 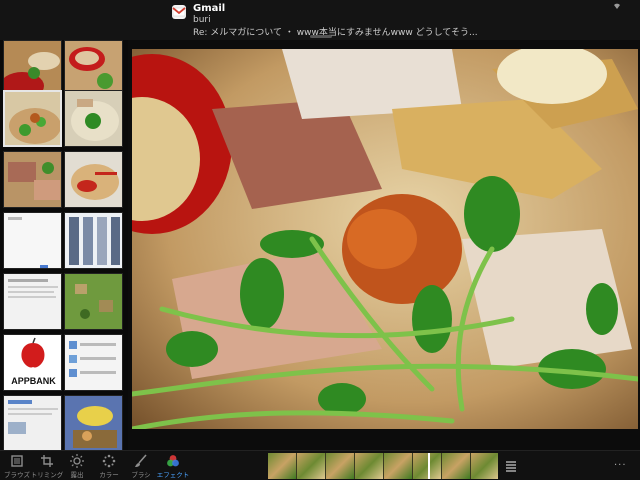 I want to click on browse-icon, so click(x=17, y=461).